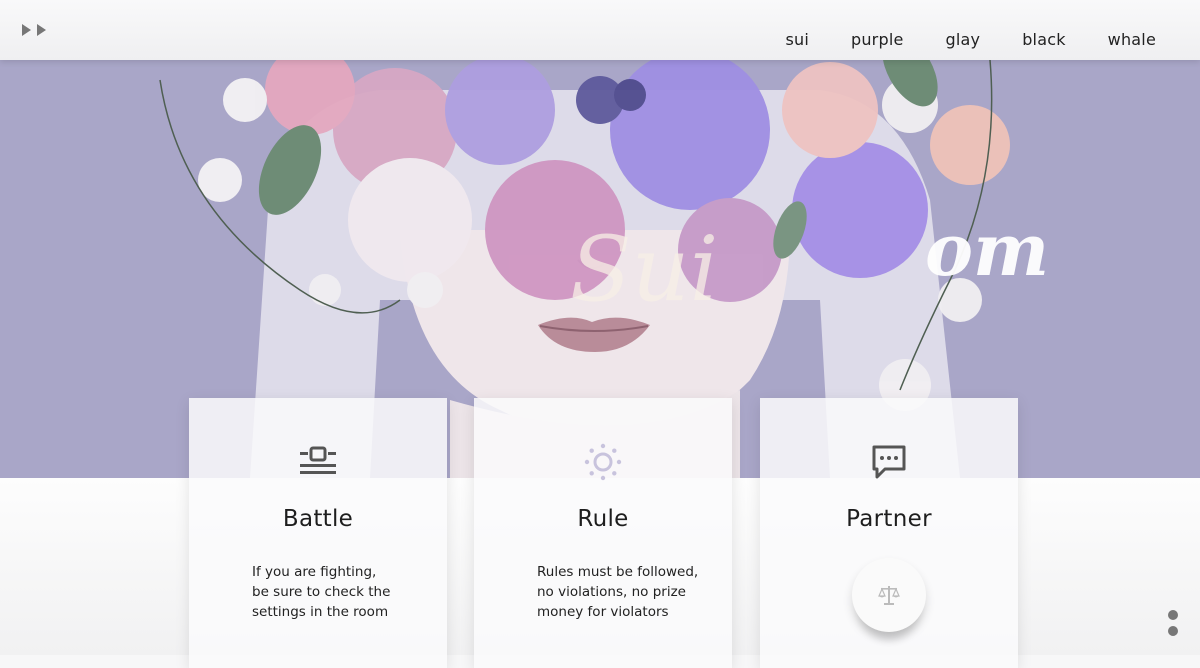  I want to click on main-nav: sui purple glay black whale, so click(949, 39).